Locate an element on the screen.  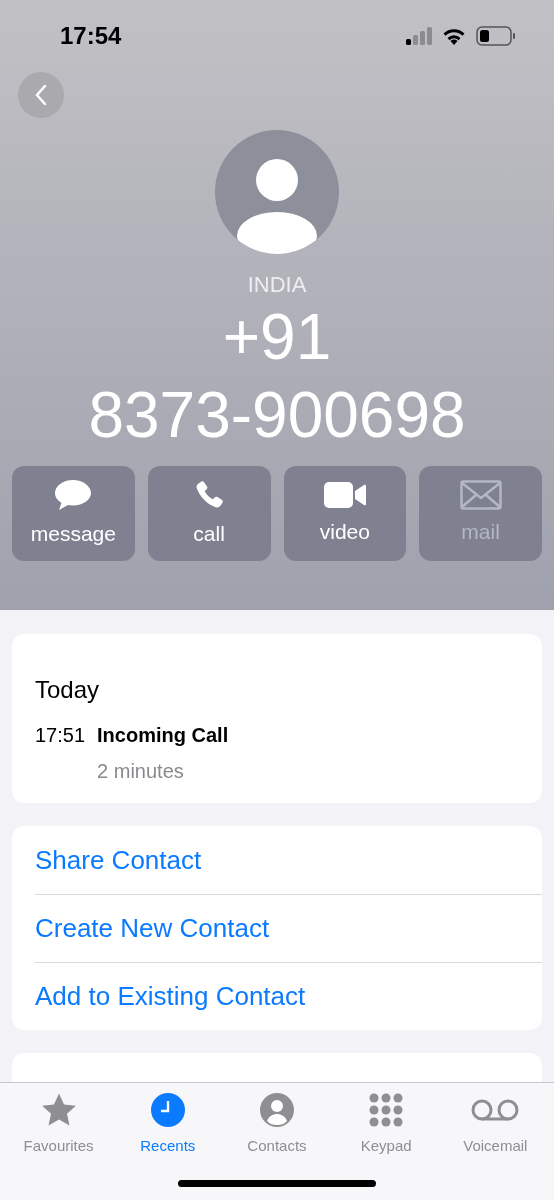
tab-item: Keypad is located at coordinates (386, 1124).